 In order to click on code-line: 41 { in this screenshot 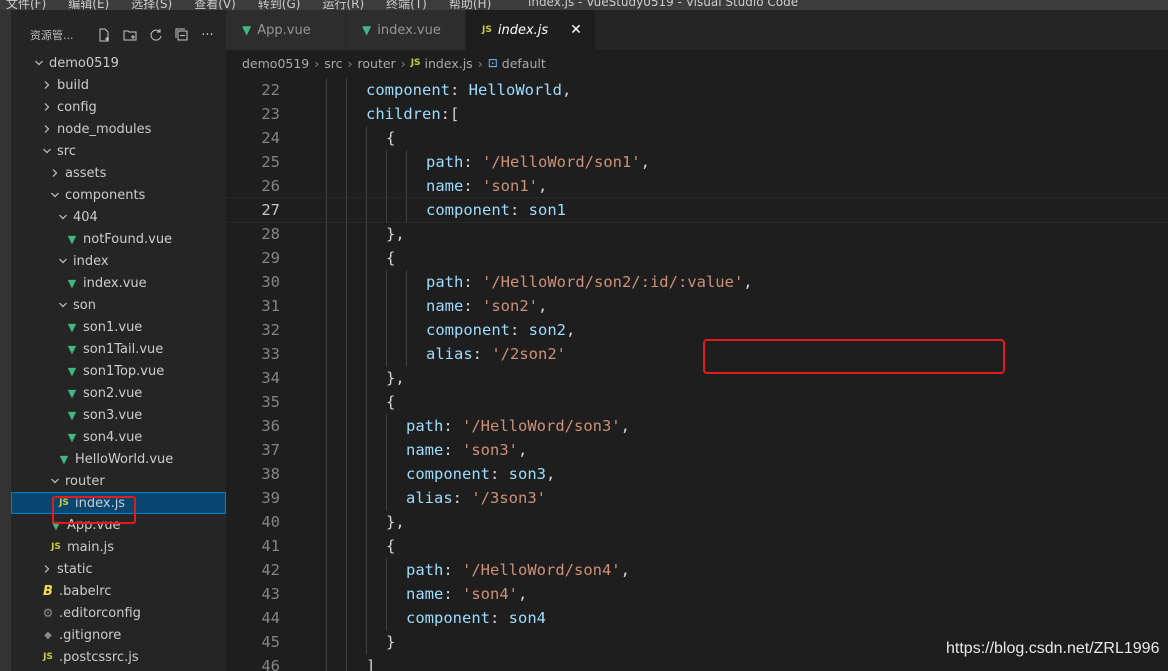, I will do `click(697, 546)`.